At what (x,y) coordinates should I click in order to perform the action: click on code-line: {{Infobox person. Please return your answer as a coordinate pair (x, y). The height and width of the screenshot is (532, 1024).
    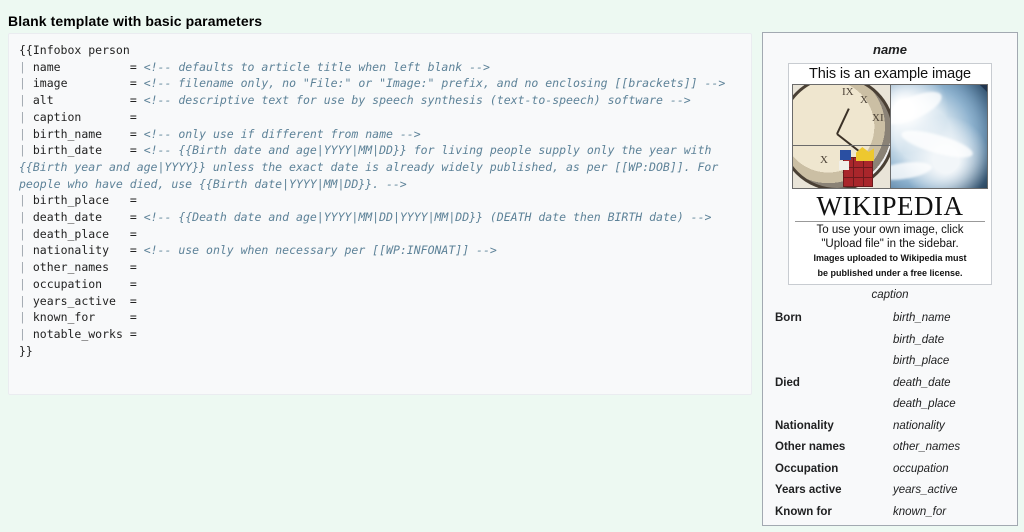
    Looking at the image, I should click on (74, 50).